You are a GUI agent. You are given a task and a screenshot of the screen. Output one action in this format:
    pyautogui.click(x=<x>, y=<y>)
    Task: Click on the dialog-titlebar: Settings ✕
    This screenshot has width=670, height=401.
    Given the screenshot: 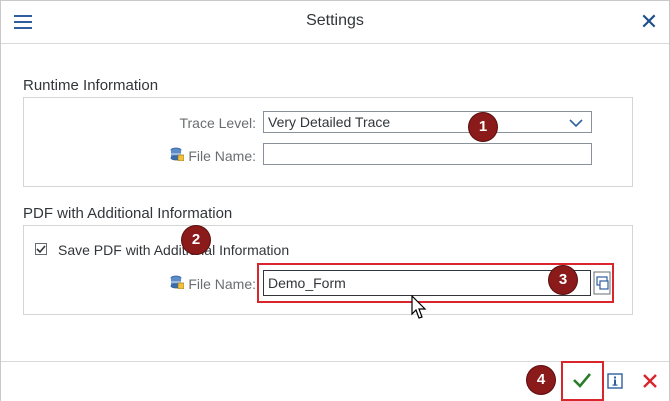 What is the action you would take?
    pyautogui.click(x=335, y=22)
    